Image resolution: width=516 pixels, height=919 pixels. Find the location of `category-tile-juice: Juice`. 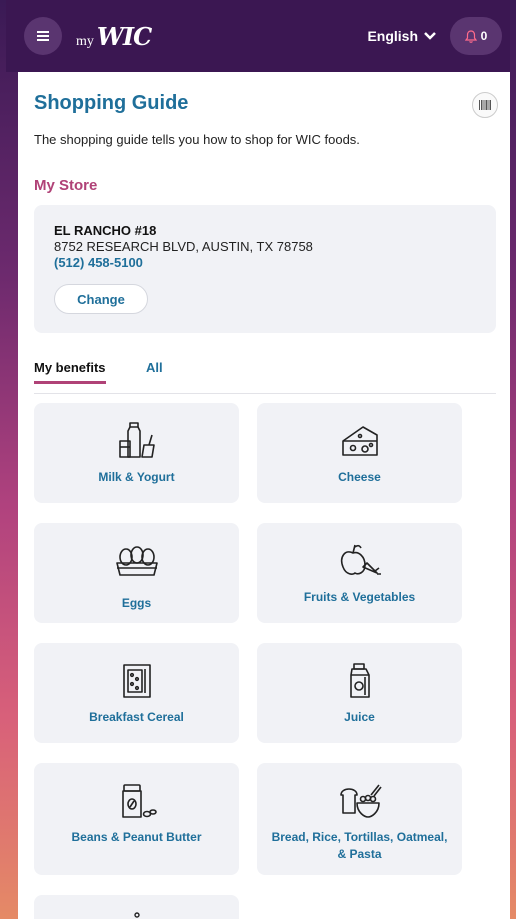

category-tile-juice: Juice is located at coordinates (359, 693).